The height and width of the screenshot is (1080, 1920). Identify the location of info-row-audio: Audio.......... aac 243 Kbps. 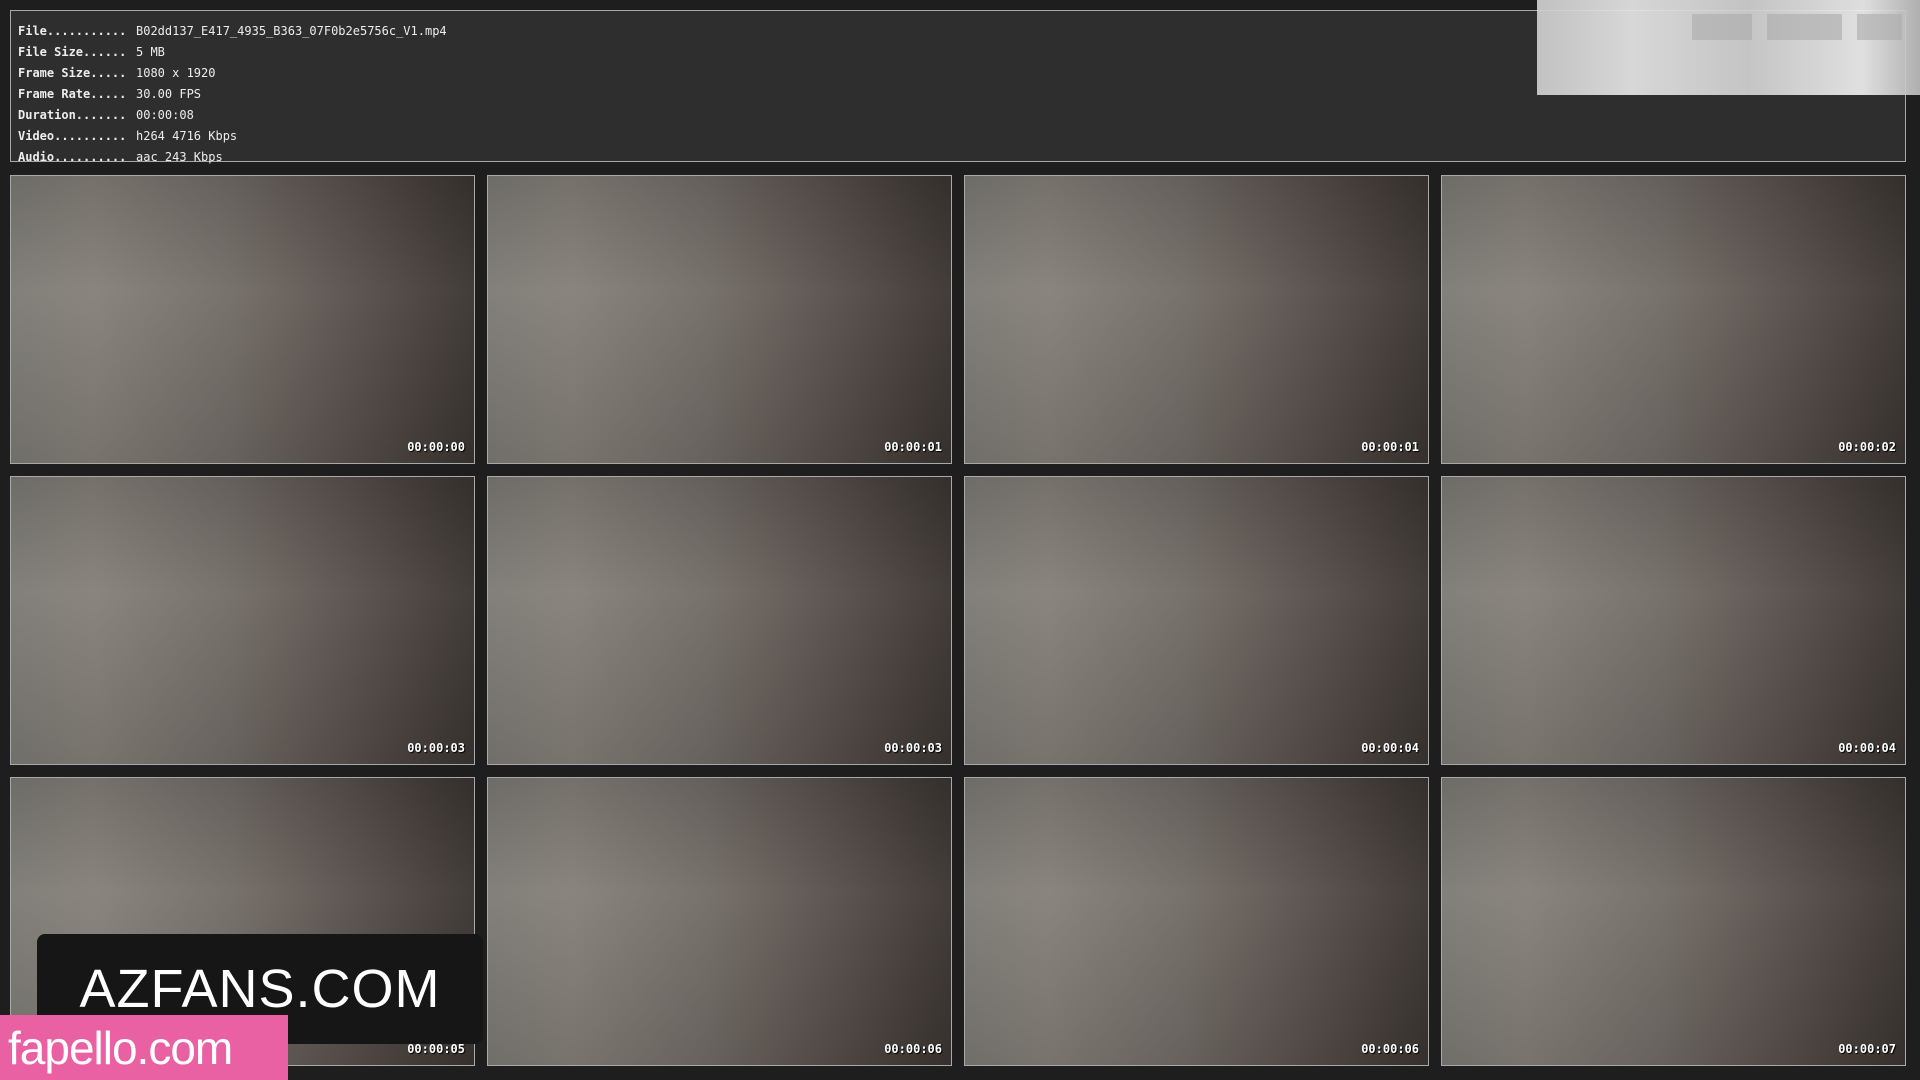
(961, 157).